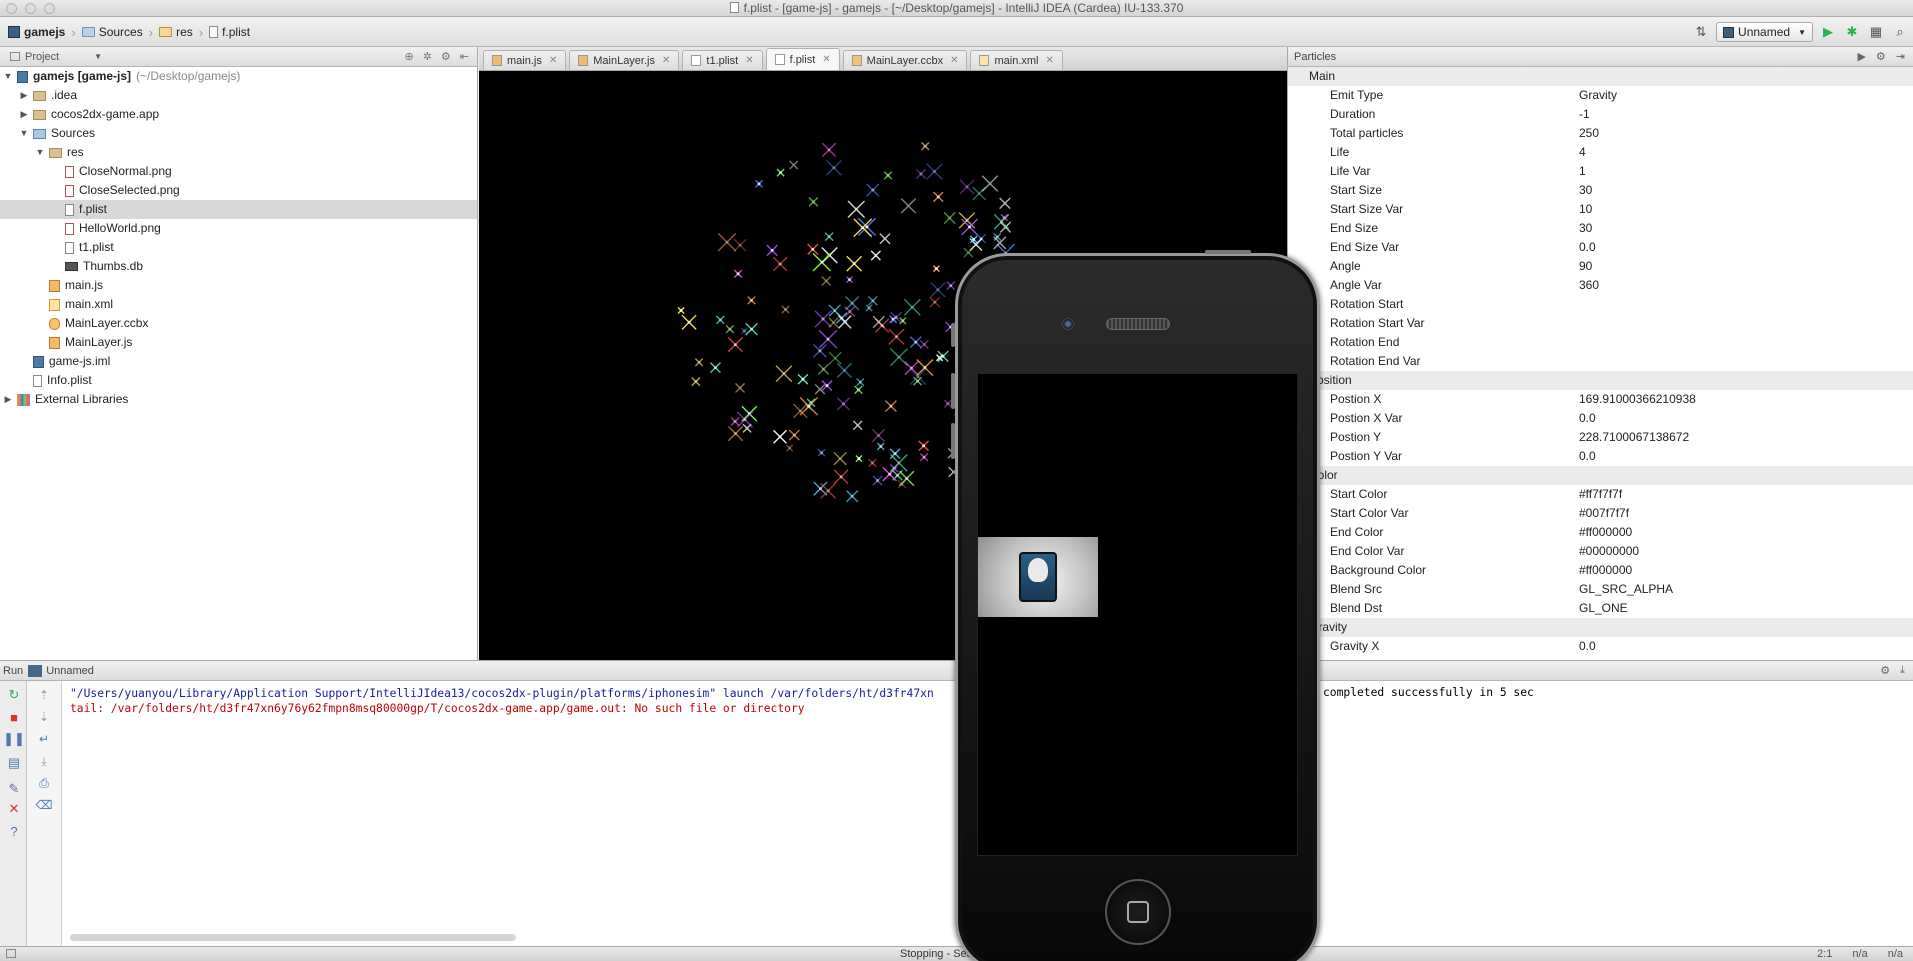 Image resolution: width=1913 pixels, height=961 pixels. Describe the element at coordinates (176, 32) in the screenshot. I see `breadcrumb-res: res` at that location.